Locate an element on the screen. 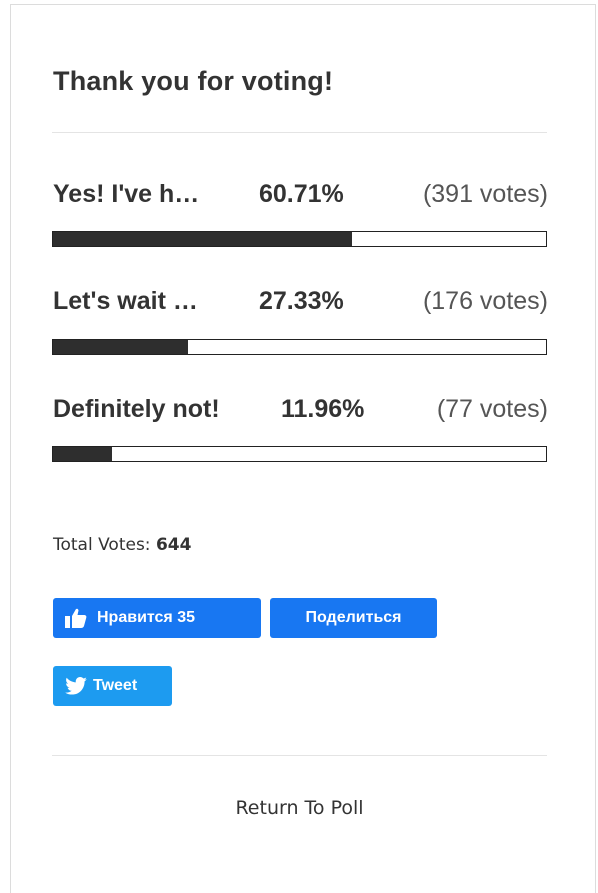  answer-row-1: Yes! I've h… 60.71% (391 votes) is located at coordinates (300, 196).